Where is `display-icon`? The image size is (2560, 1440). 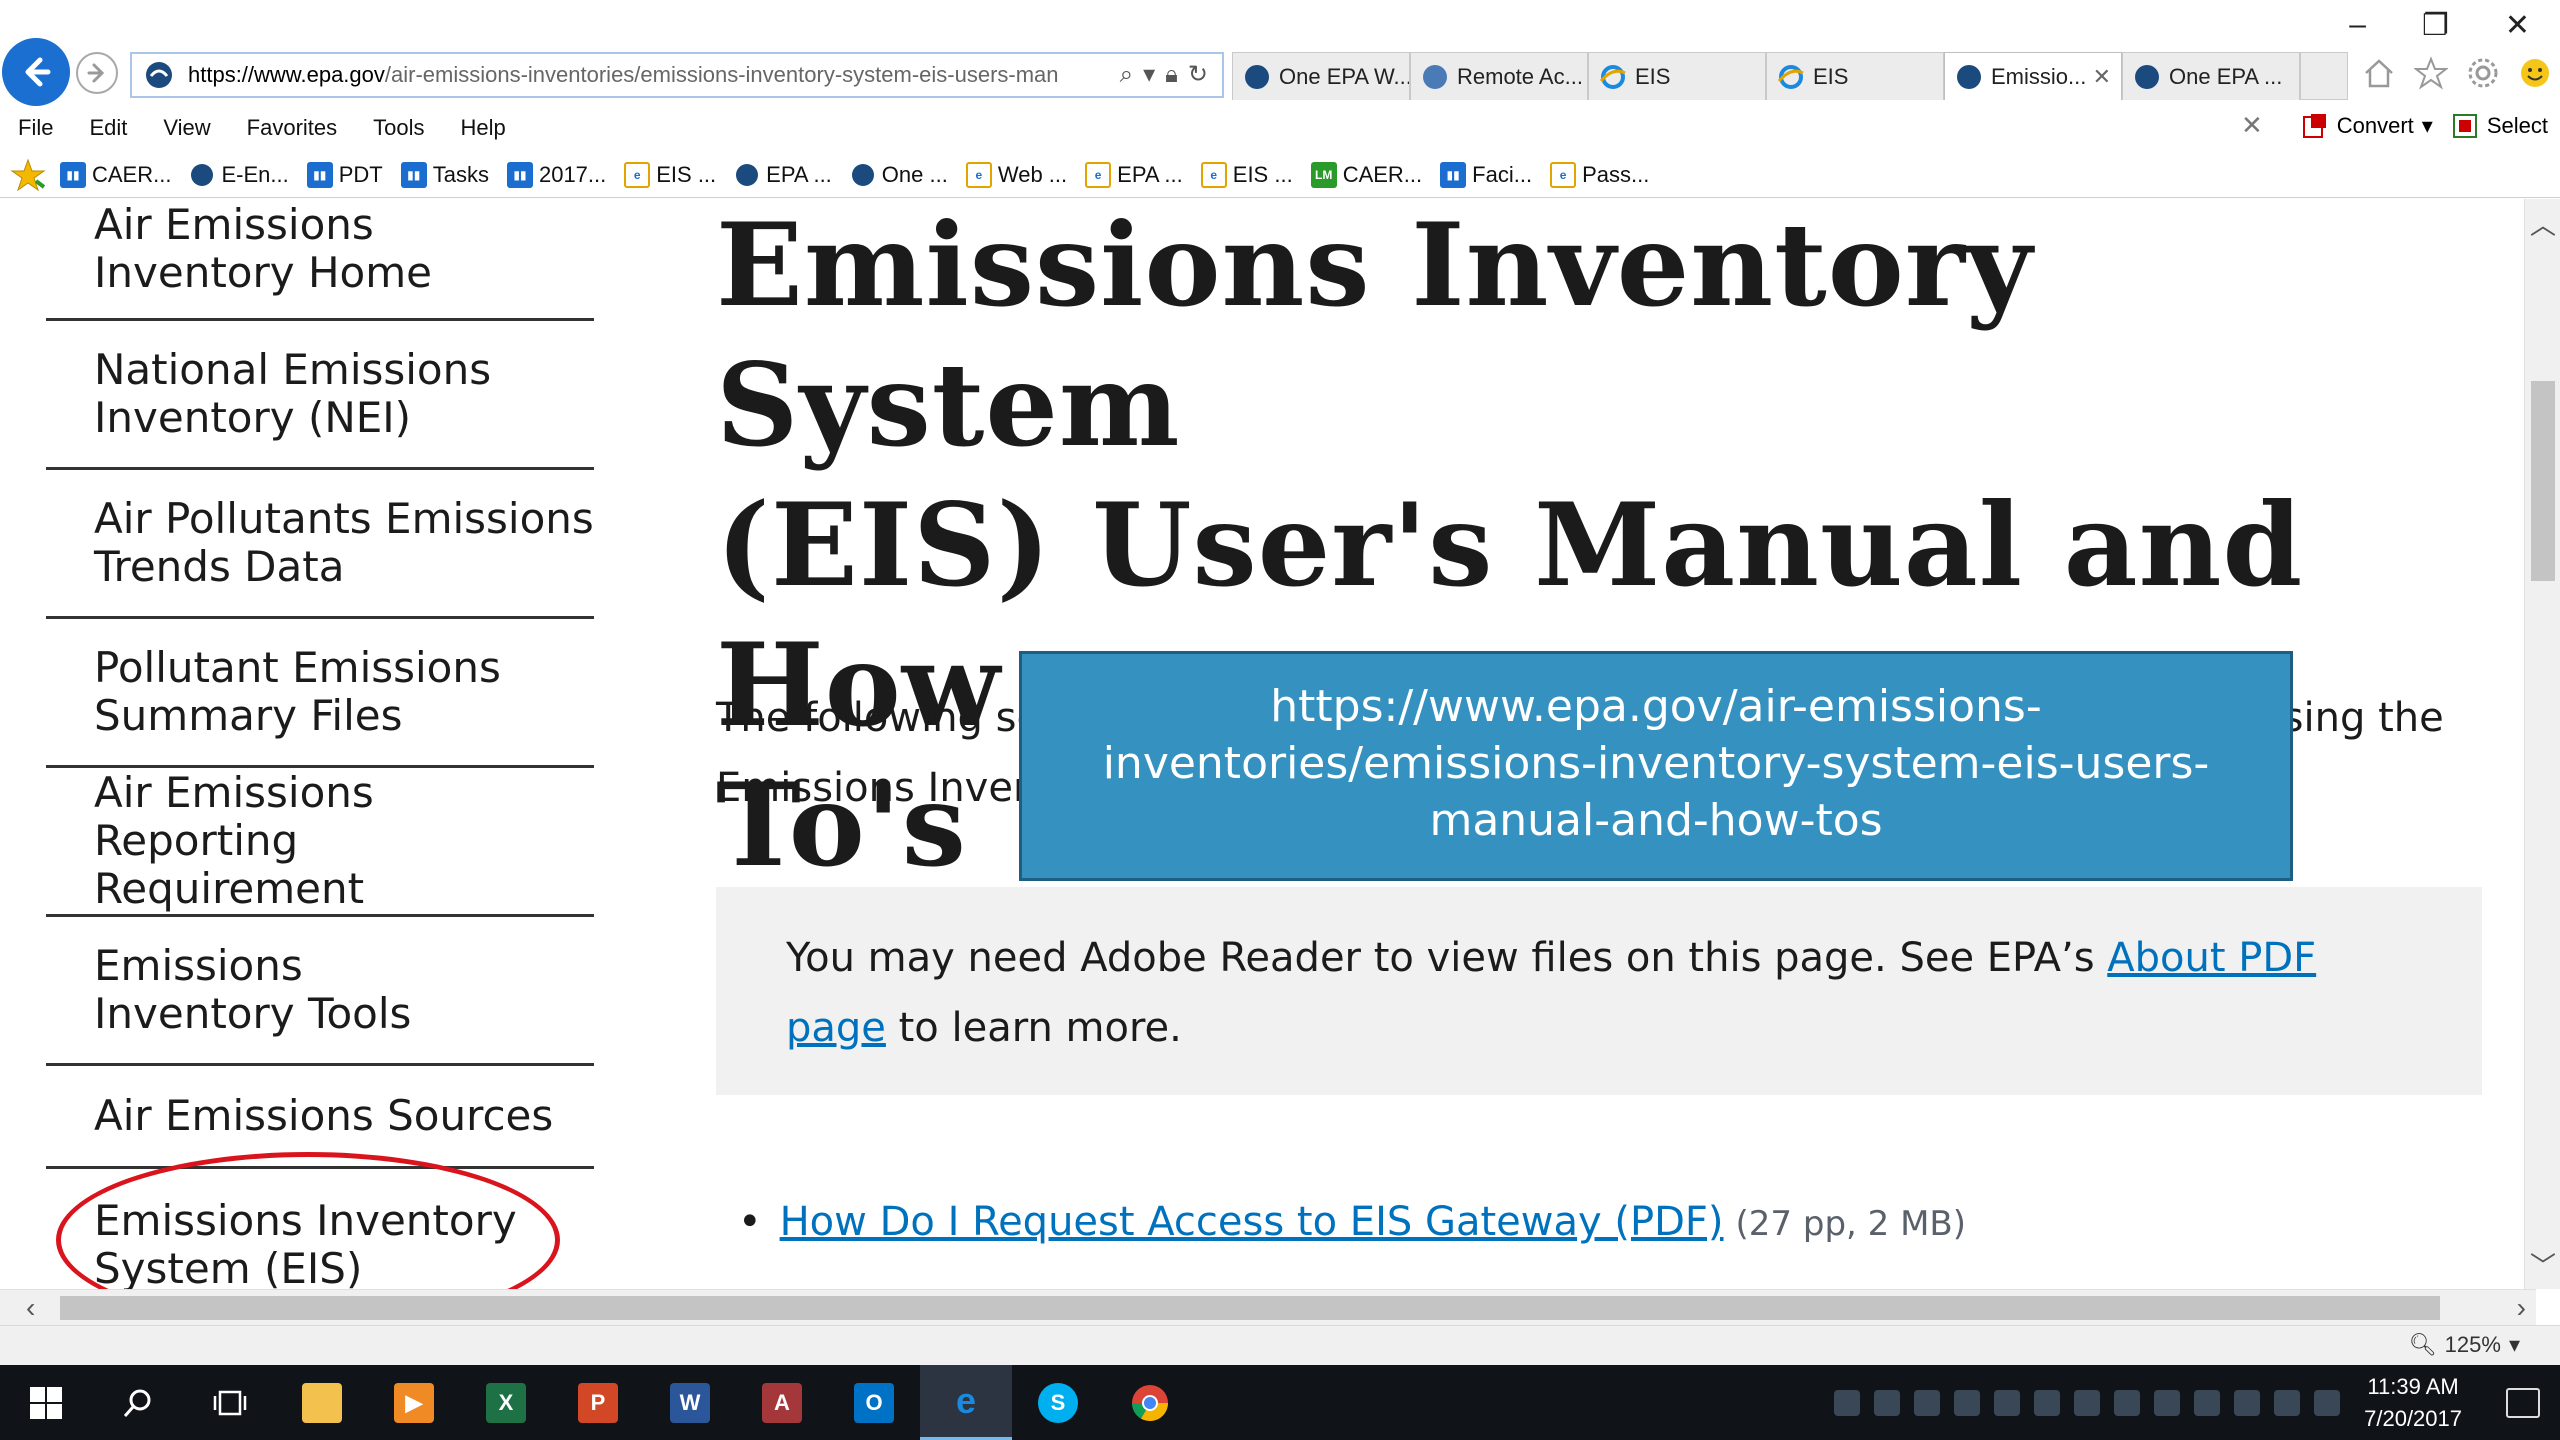 display-icon is located at coordinates (1967, 1402).